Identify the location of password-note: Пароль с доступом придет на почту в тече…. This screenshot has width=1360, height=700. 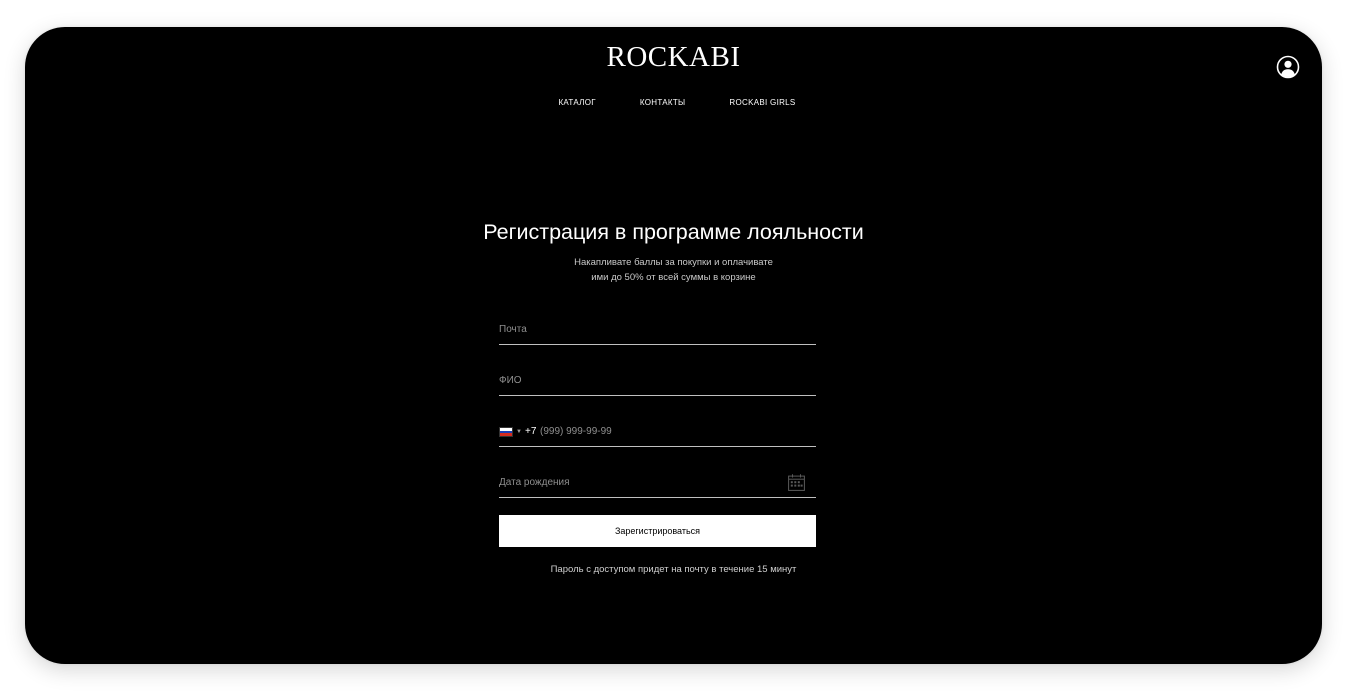
(673, 569).